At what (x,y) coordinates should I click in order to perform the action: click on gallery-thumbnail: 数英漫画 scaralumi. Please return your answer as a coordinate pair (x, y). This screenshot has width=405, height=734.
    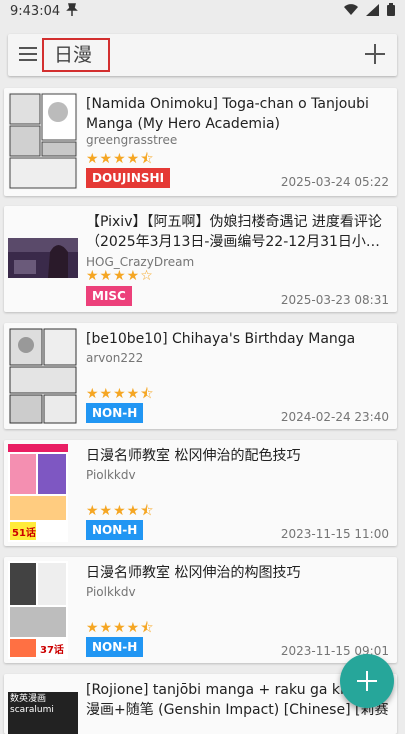
    Looking at the image, I should click on (43, 713).